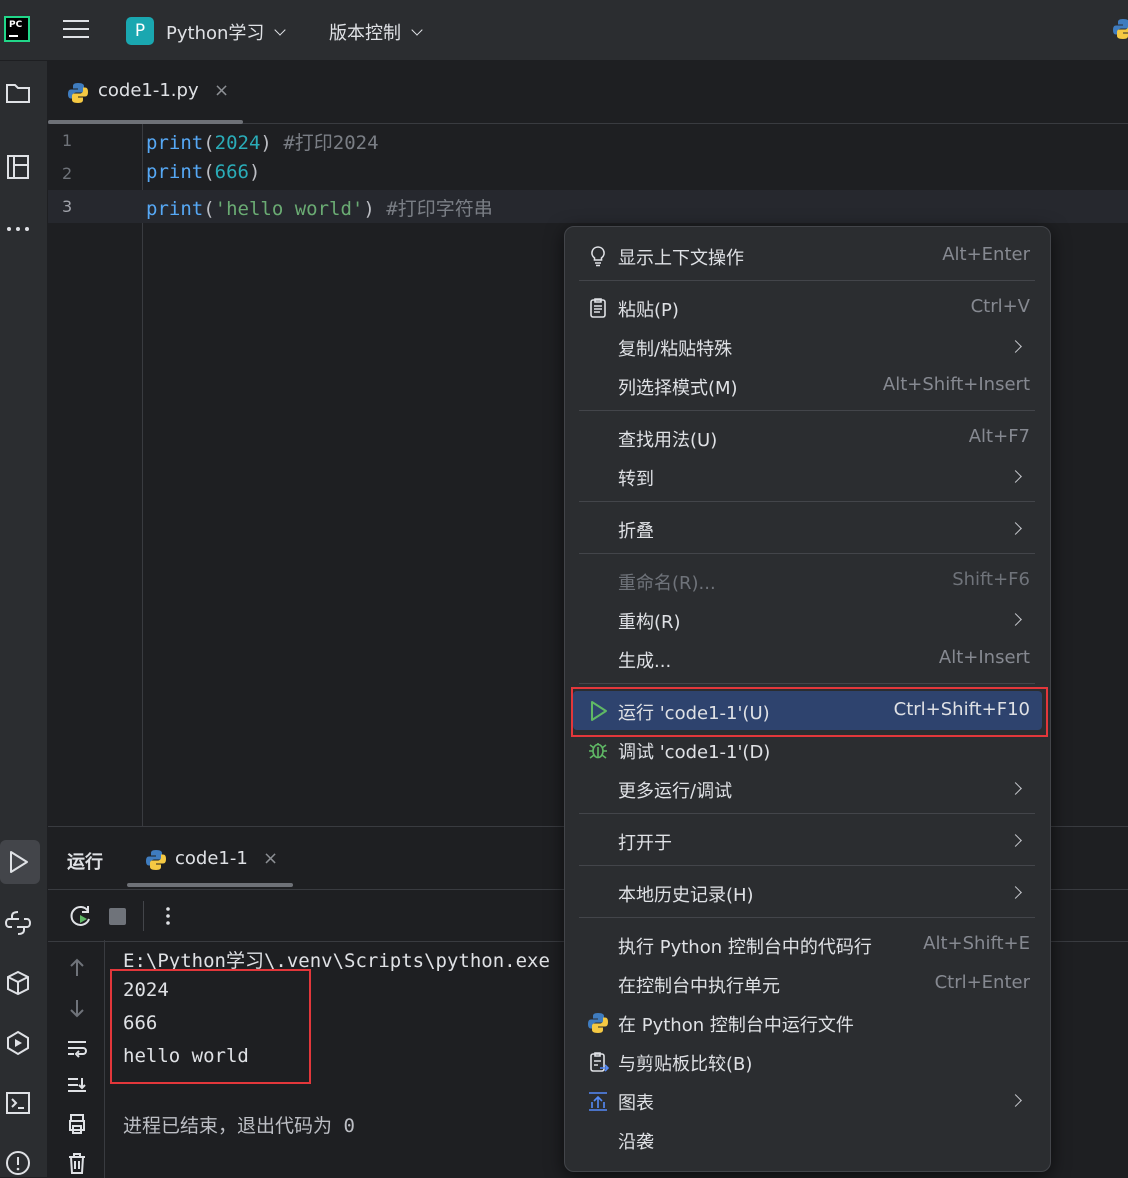 This screenshot has height=1178, width=1128. What do you see at coordinates (331, 143) in the screenshot?
I see `code-token: #打印2024` at bounding box center [331, 143].